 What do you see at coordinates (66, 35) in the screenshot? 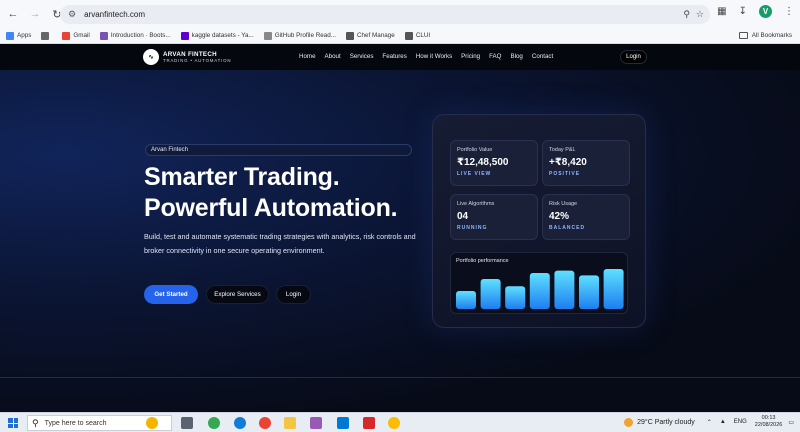
I see `gmail-icon` at bounding box center [66, 35].